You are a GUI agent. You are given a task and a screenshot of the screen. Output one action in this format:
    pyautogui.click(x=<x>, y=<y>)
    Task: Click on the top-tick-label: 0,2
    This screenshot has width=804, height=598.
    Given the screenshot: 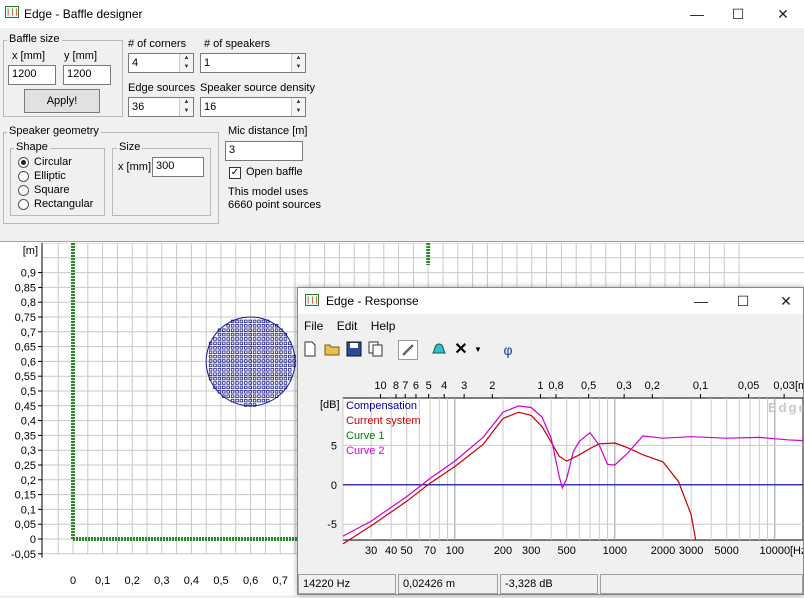 What is the action you would take?
    pyautogui.click(x=652, y=386)
    